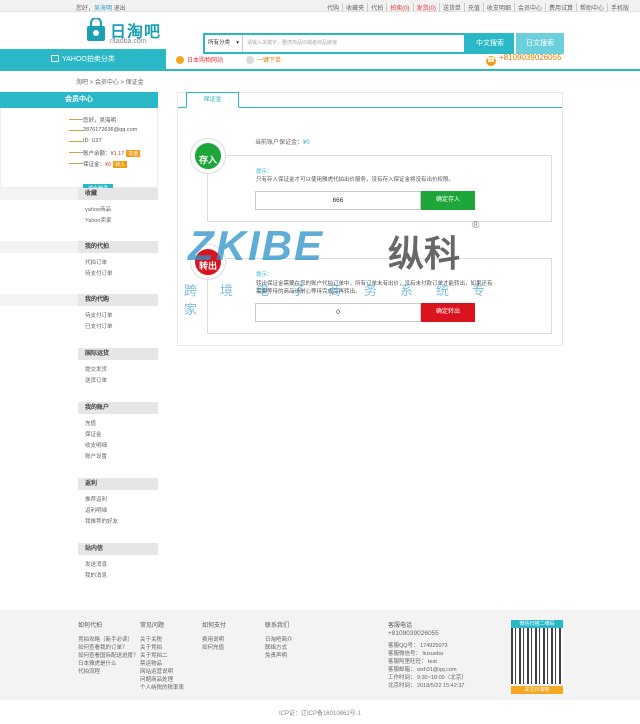 The width and height of the screenshot is (640, 724). Describe the element at coordinates (133, 153) in the screenshot. I see `recharge-button: 充值` at that location.